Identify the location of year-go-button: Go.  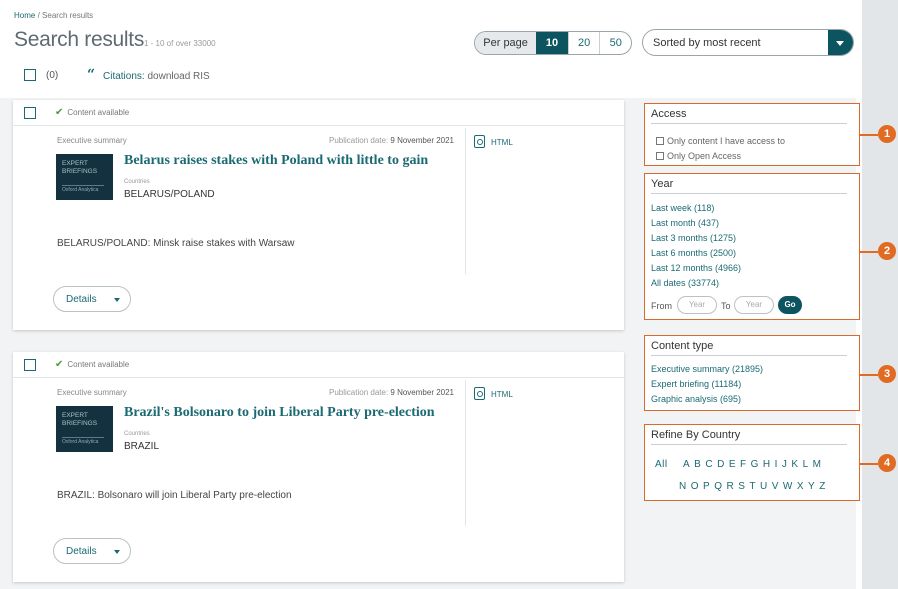
(790, 305).